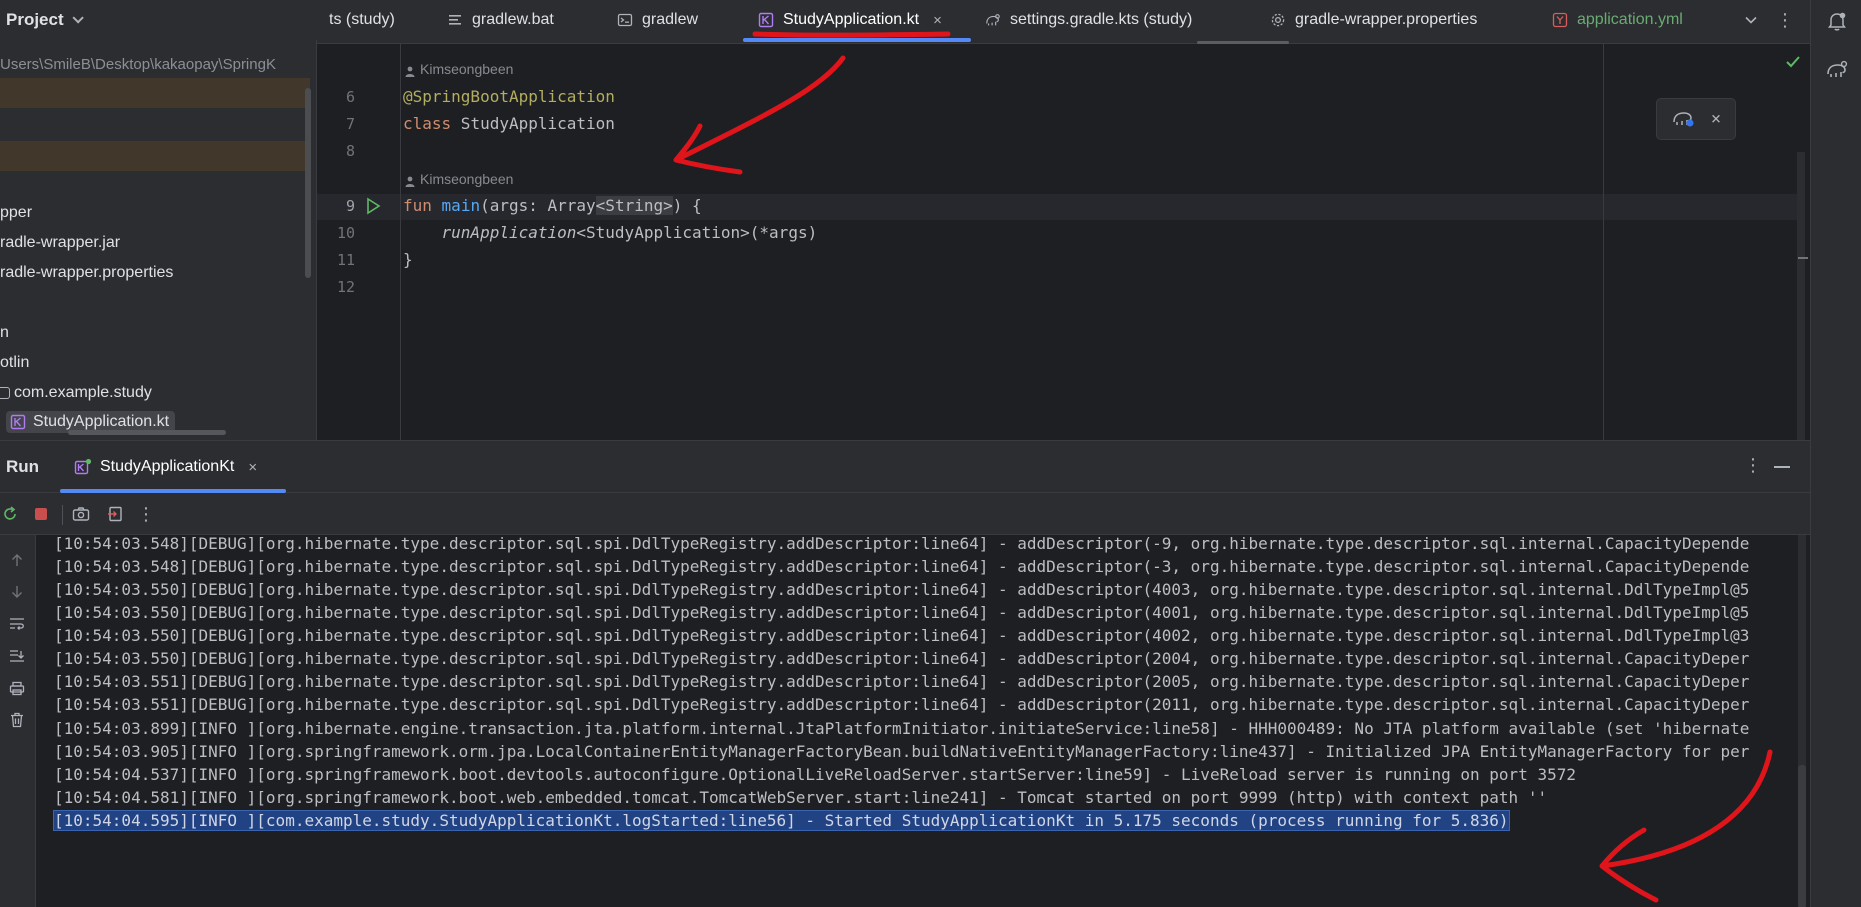 Image resolution: width=1861 pixels, height=907 pixels. I want to click on code-annotation: @SpringBootApplication, so click(509, 96).